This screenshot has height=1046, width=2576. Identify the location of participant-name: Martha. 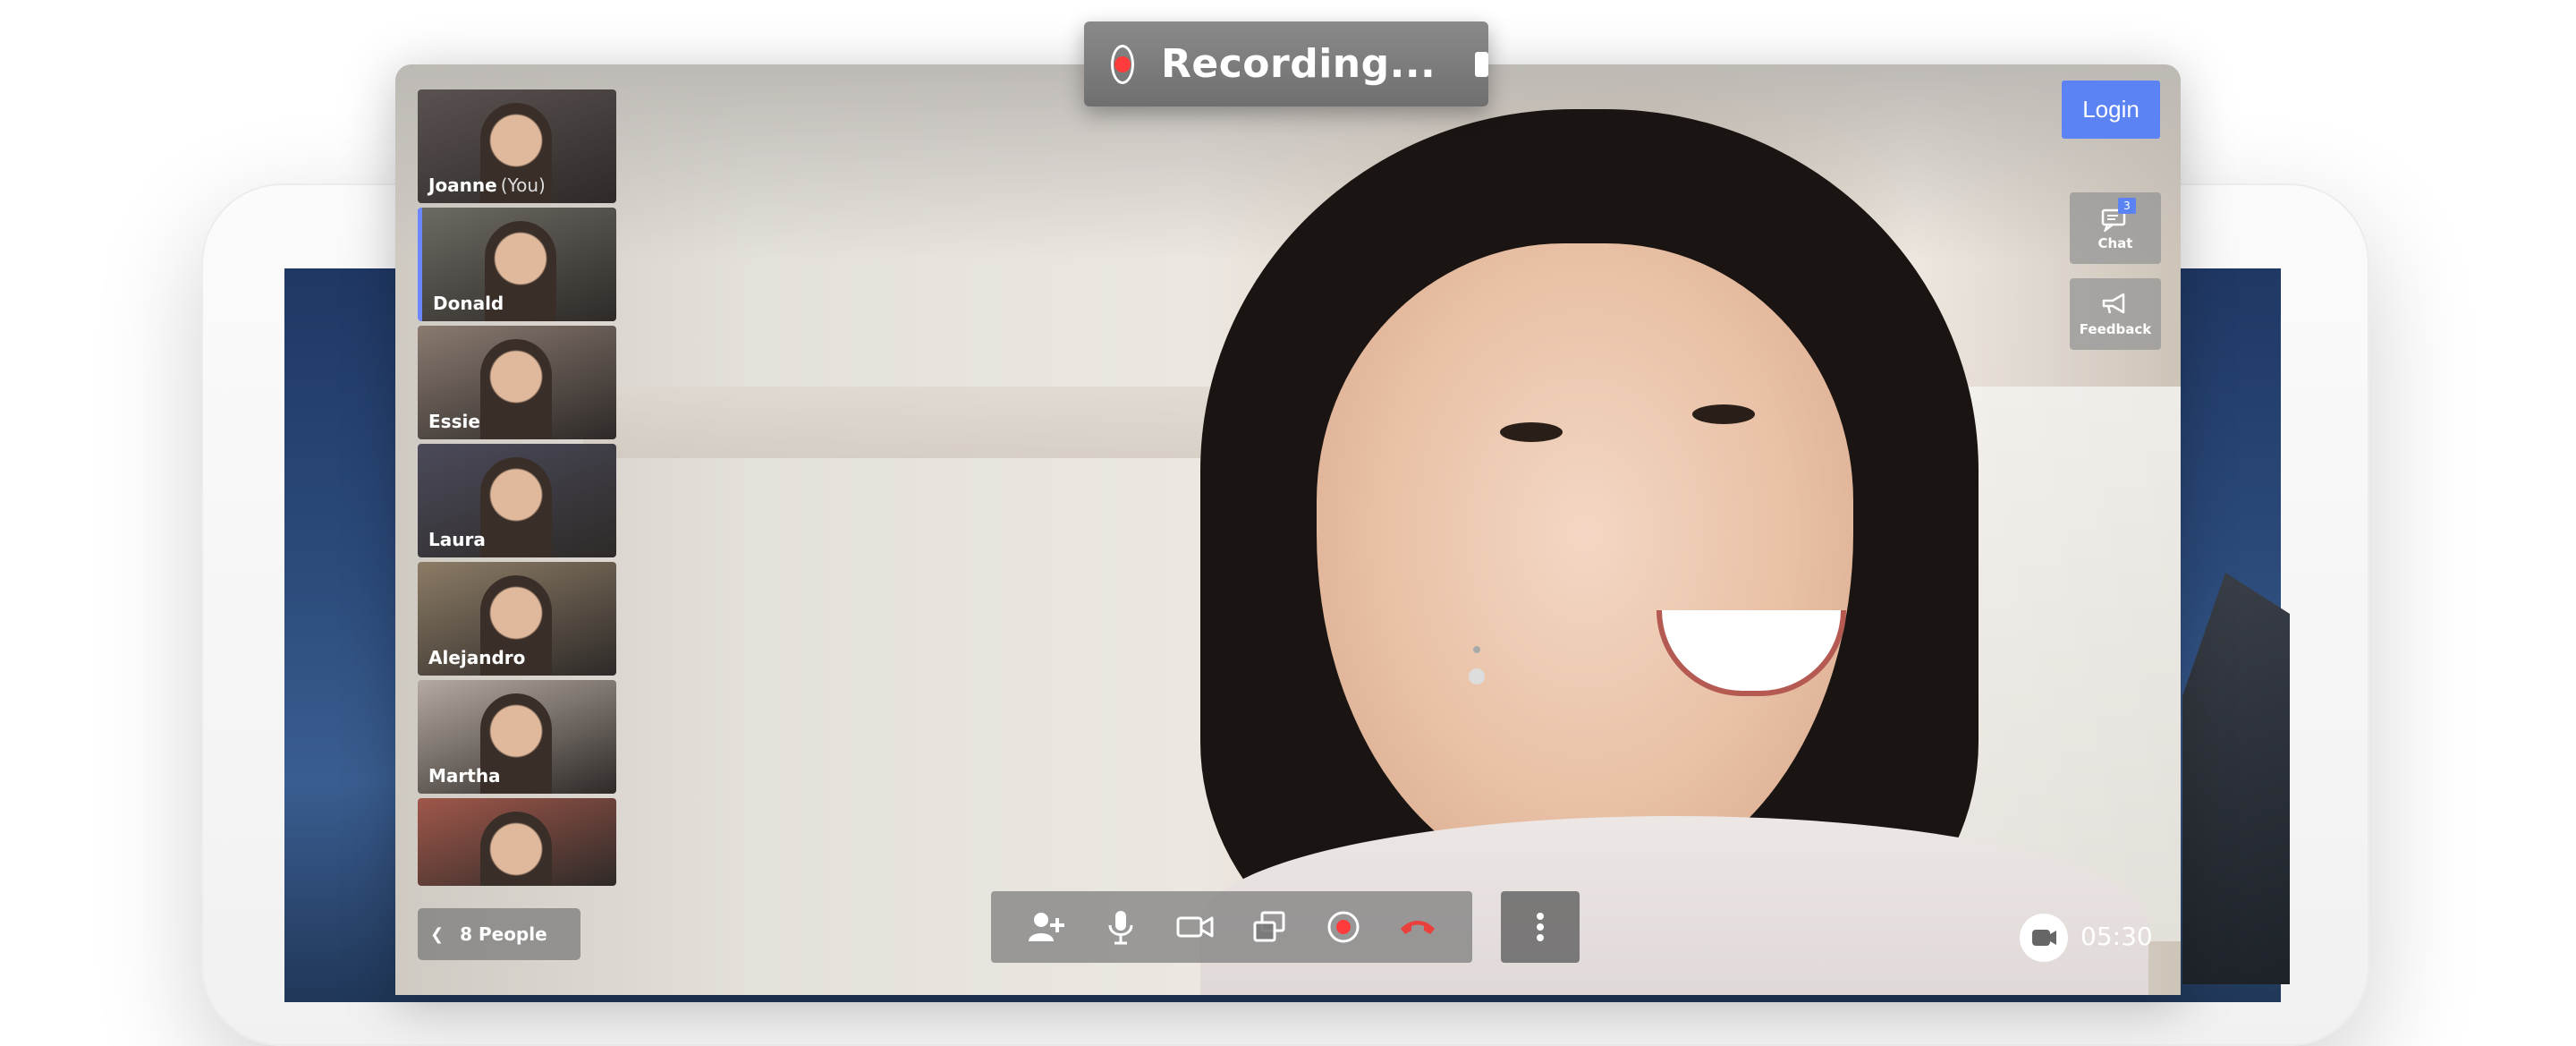
(464, 776).